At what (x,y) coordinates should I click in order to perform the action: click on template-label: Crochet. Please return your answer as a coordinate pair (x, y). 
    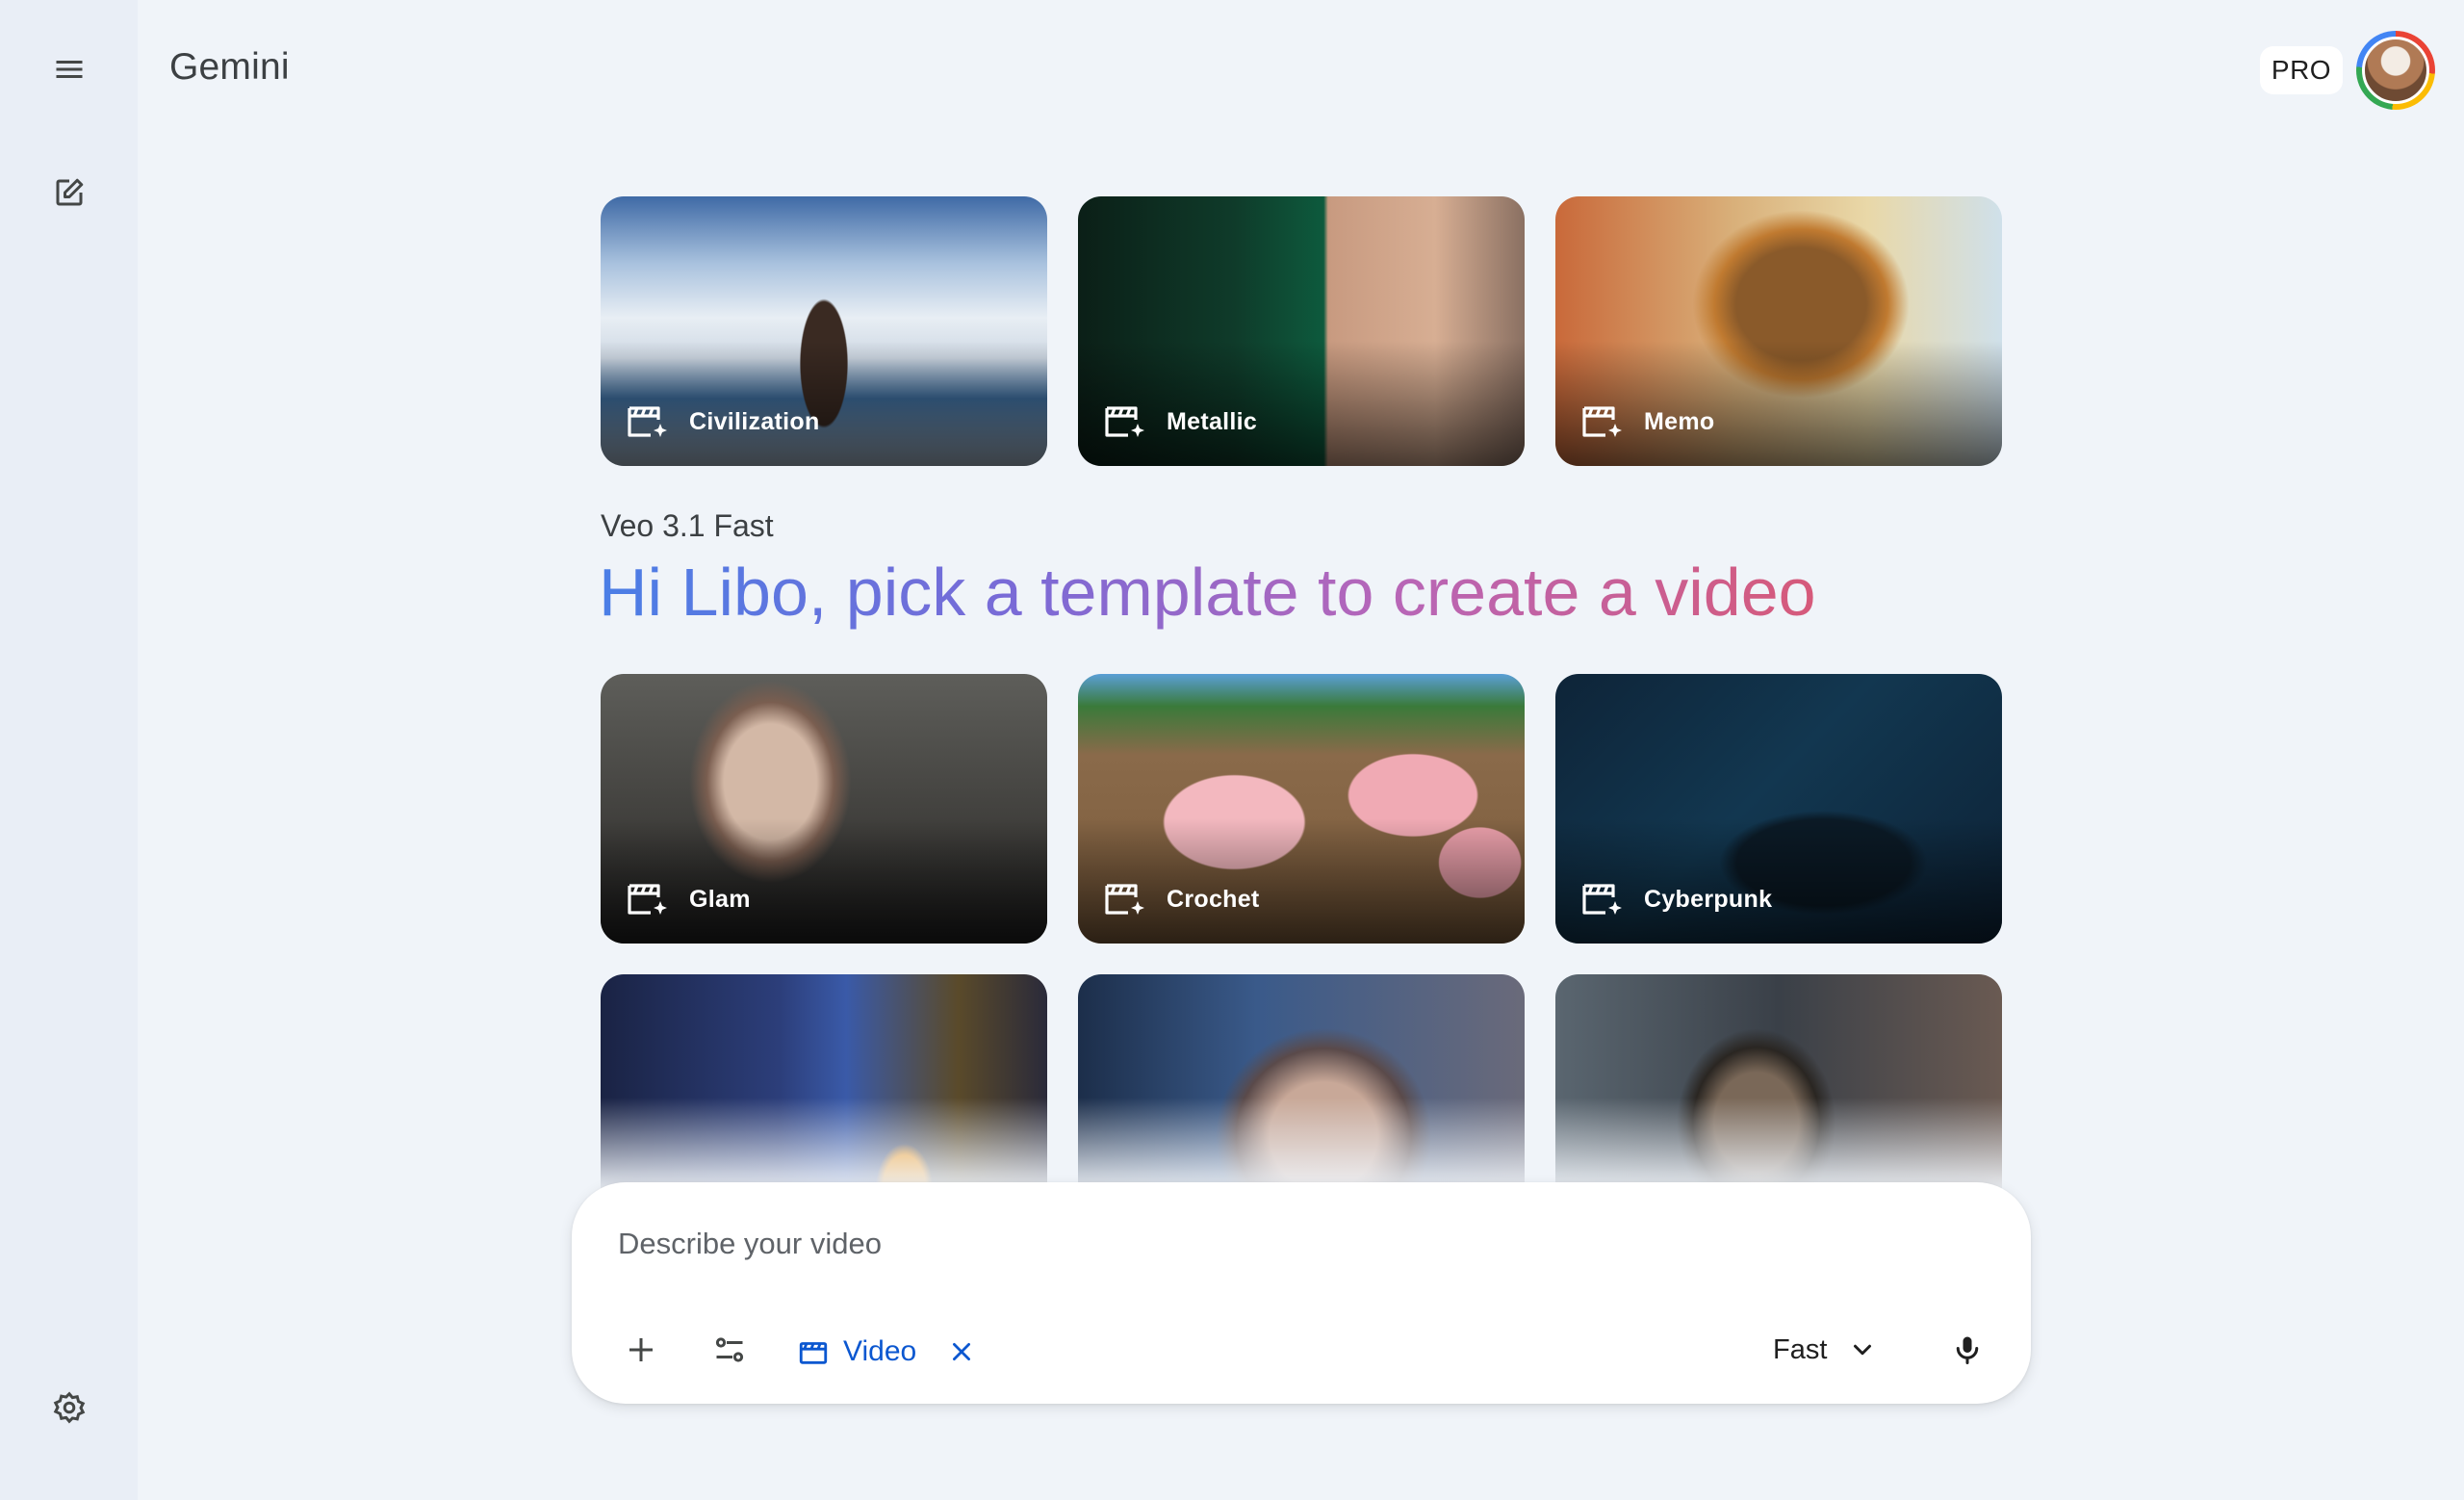
    Looking at the image, I should click on (1213, 899).